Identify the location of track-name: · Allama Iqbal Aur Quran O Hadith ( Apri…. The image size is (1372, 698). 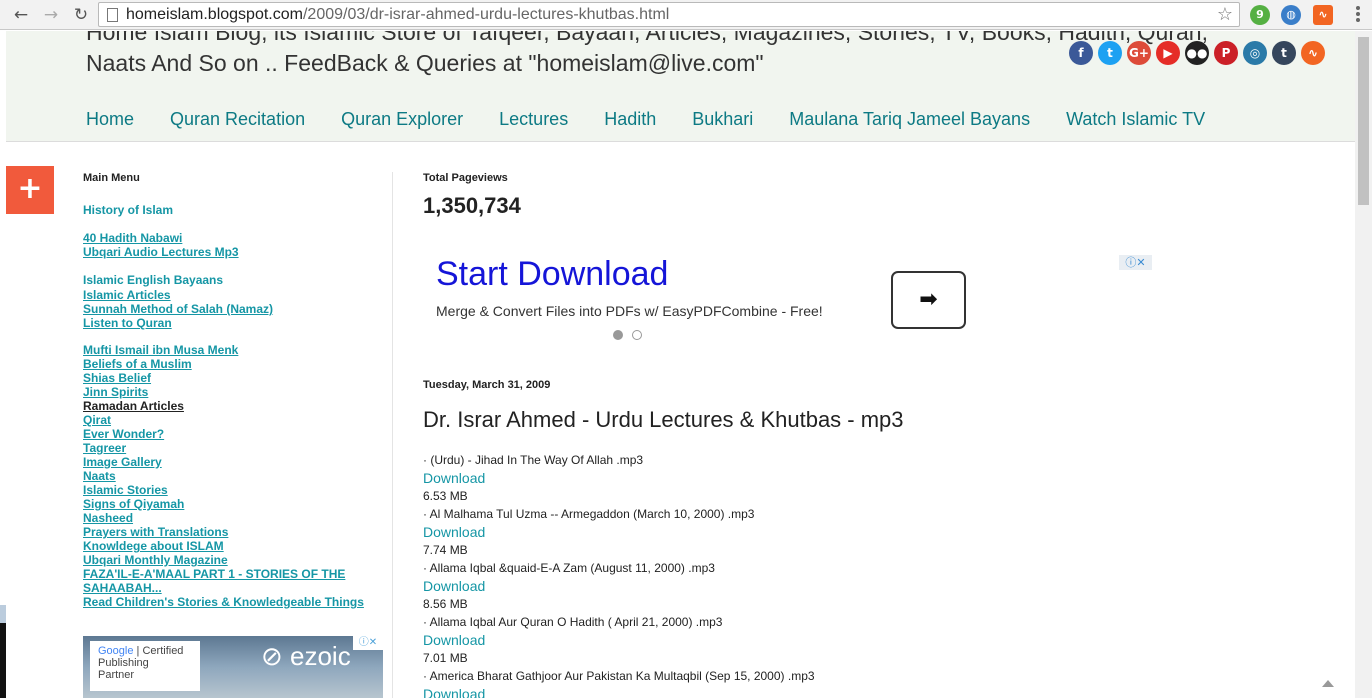
(573, 622).